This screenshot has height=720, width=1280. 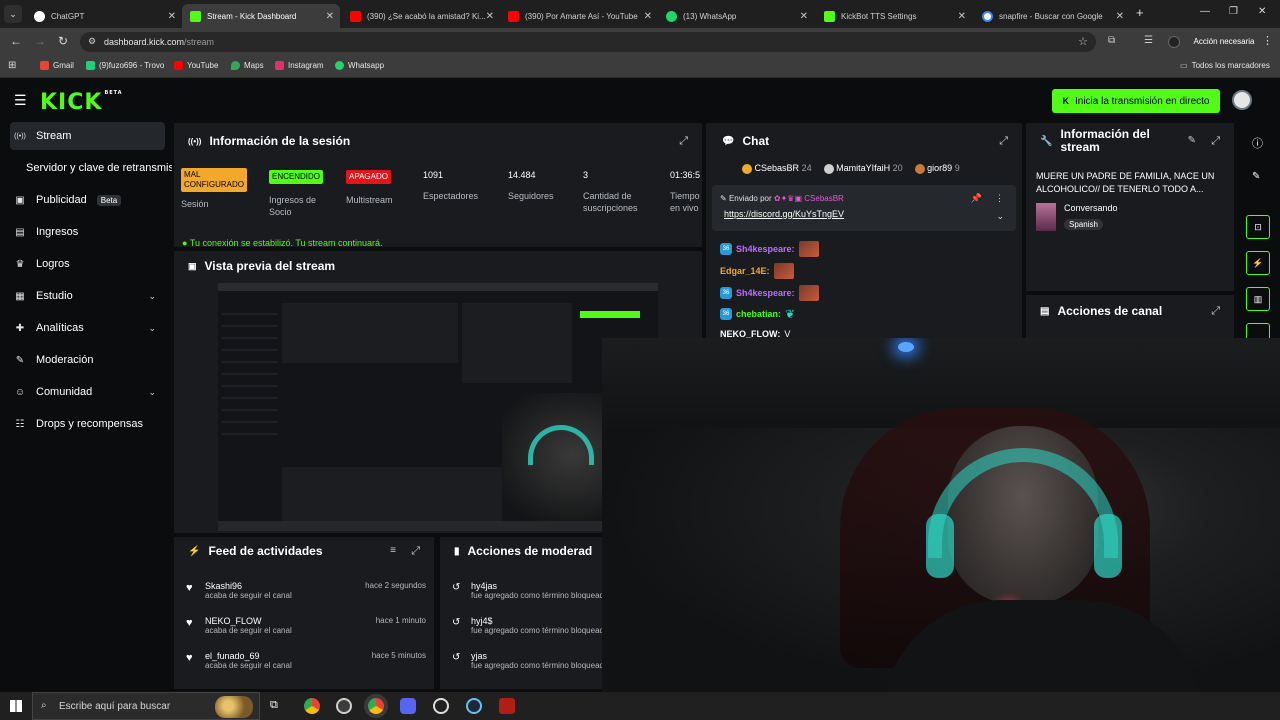 What do you see at coordinates (87, 136) in the screenshot?
I see `sidebar-item-stream: ((•)) Stream` at bounding box center [87, 136].